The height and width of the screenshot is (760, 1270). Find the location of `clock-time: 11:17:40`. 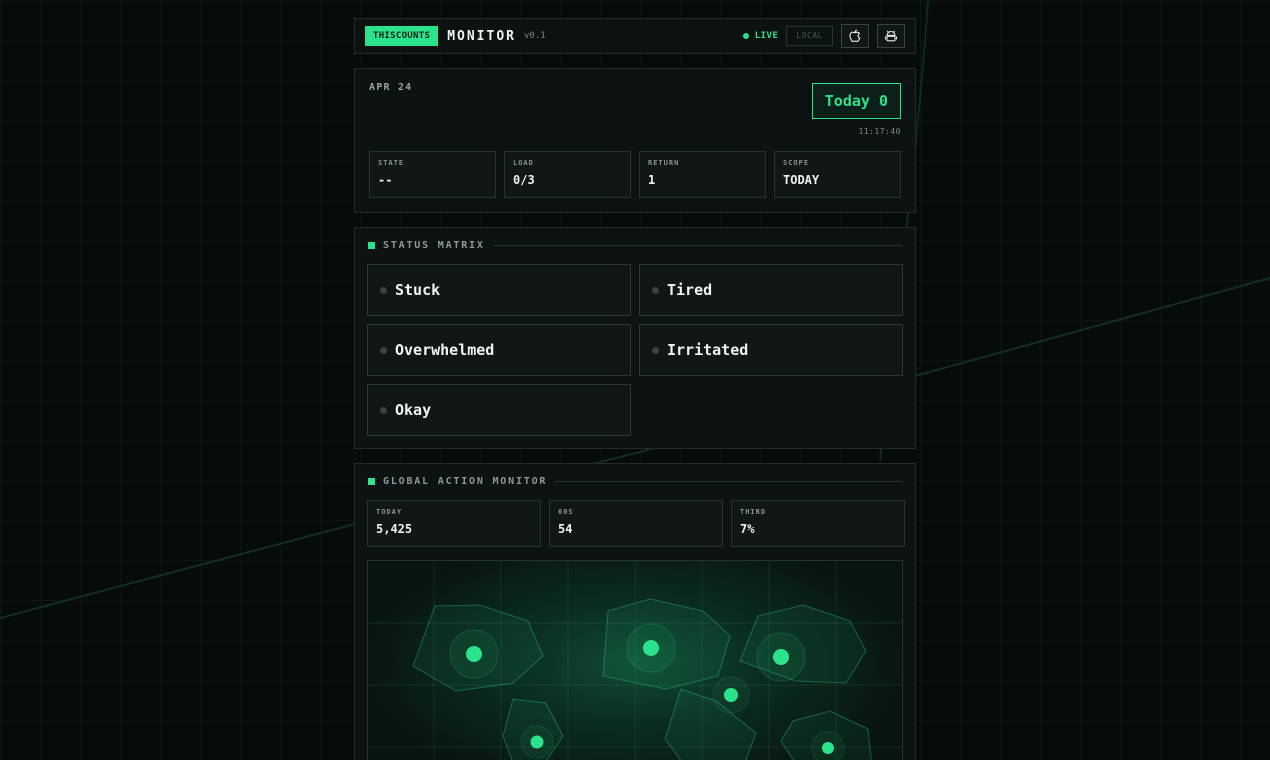

clock-time: 11:17:40 is located at coordinates (879, 131).